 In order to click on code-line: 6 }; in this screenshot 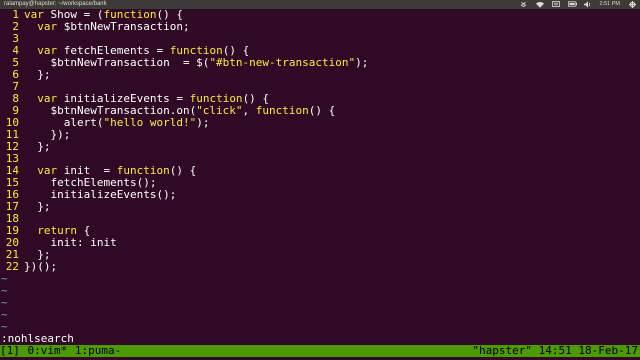, I will do `click(320, 75)`.